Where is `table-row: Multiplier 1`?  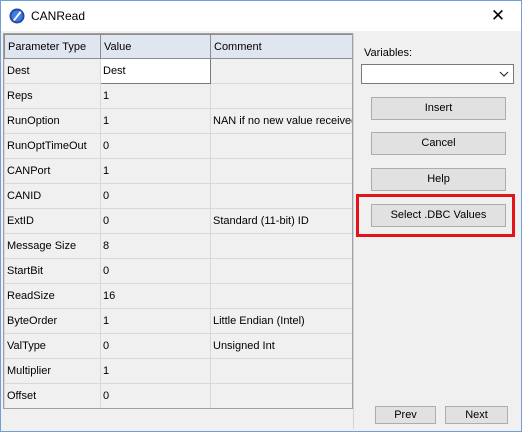
table-row: Multiplier 1 is located at coordinates (178, 371).